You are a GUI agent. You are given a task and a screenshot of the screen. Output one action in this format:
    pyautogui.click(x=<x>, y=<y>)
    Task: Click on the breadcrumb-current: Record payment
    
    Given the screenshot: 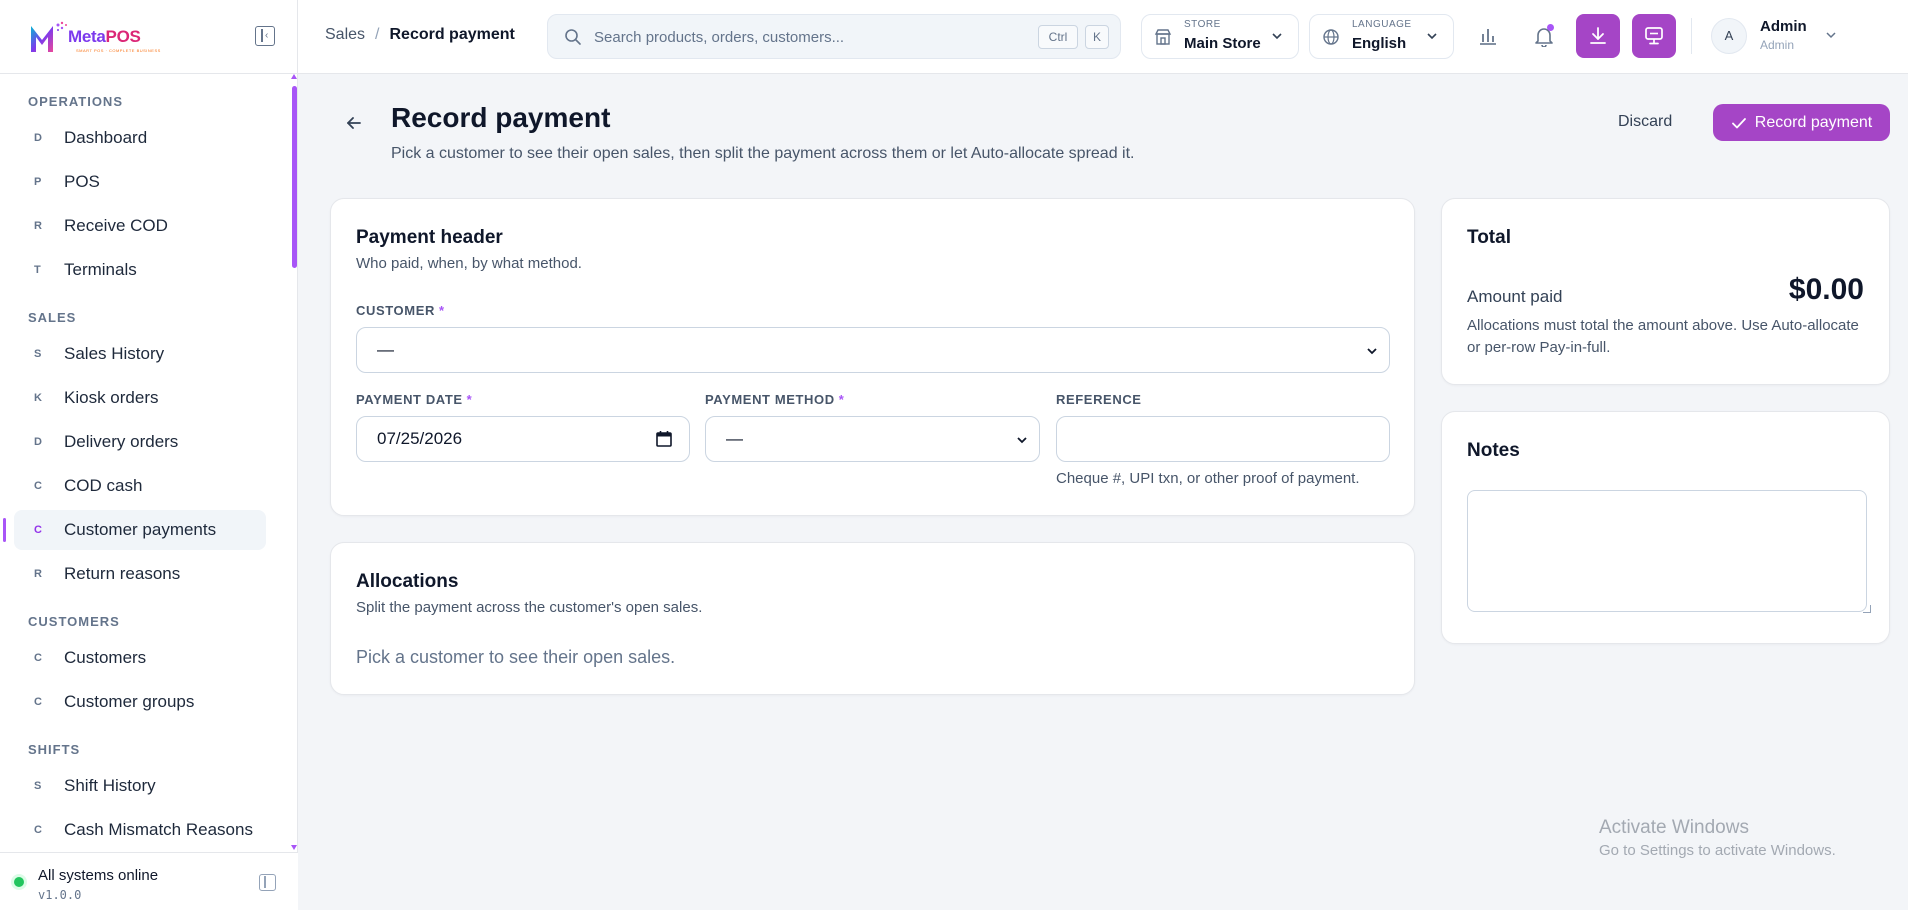 What is the action you would take?
    pyautogui.click(x=452, y=34)
    